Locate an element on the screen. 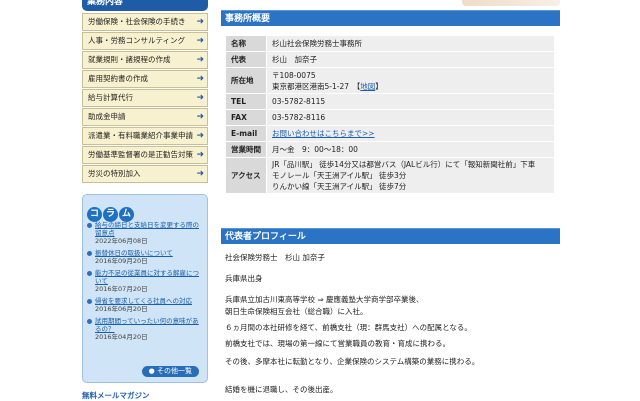 The height and width of the screenshot is (401, 640). column-link: 試用期間っていったい何の意味があるの？ is located at coordinates (149, 325).